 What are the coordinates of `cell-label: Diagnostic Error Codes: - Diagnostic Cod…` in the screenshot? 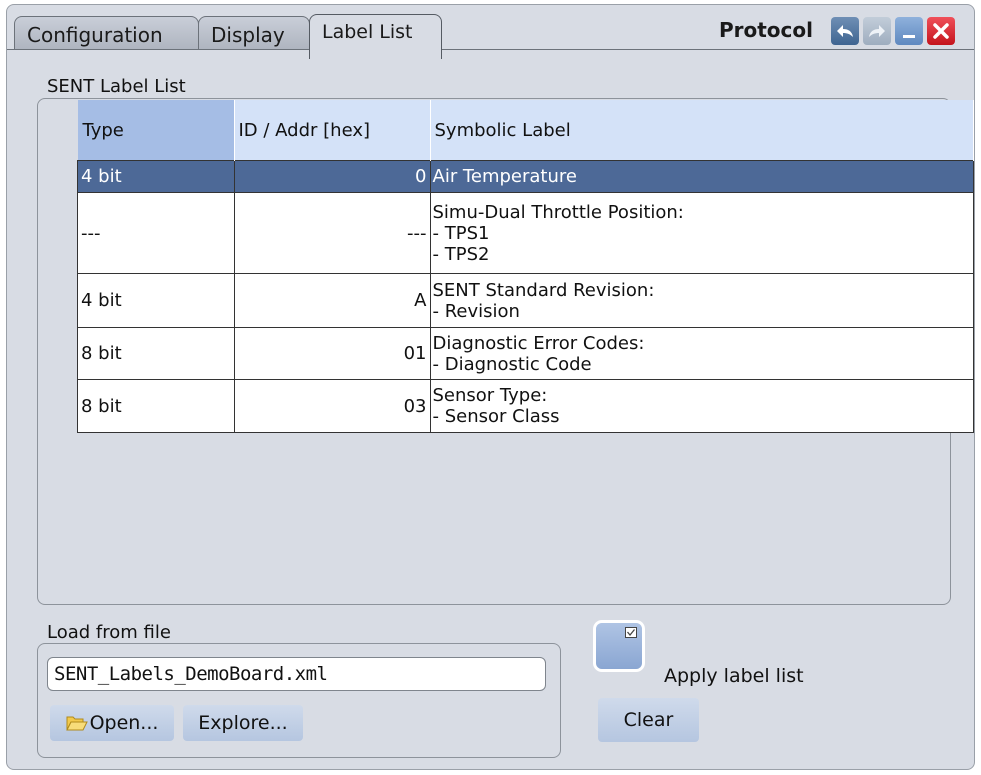 It's located at (701, 353).